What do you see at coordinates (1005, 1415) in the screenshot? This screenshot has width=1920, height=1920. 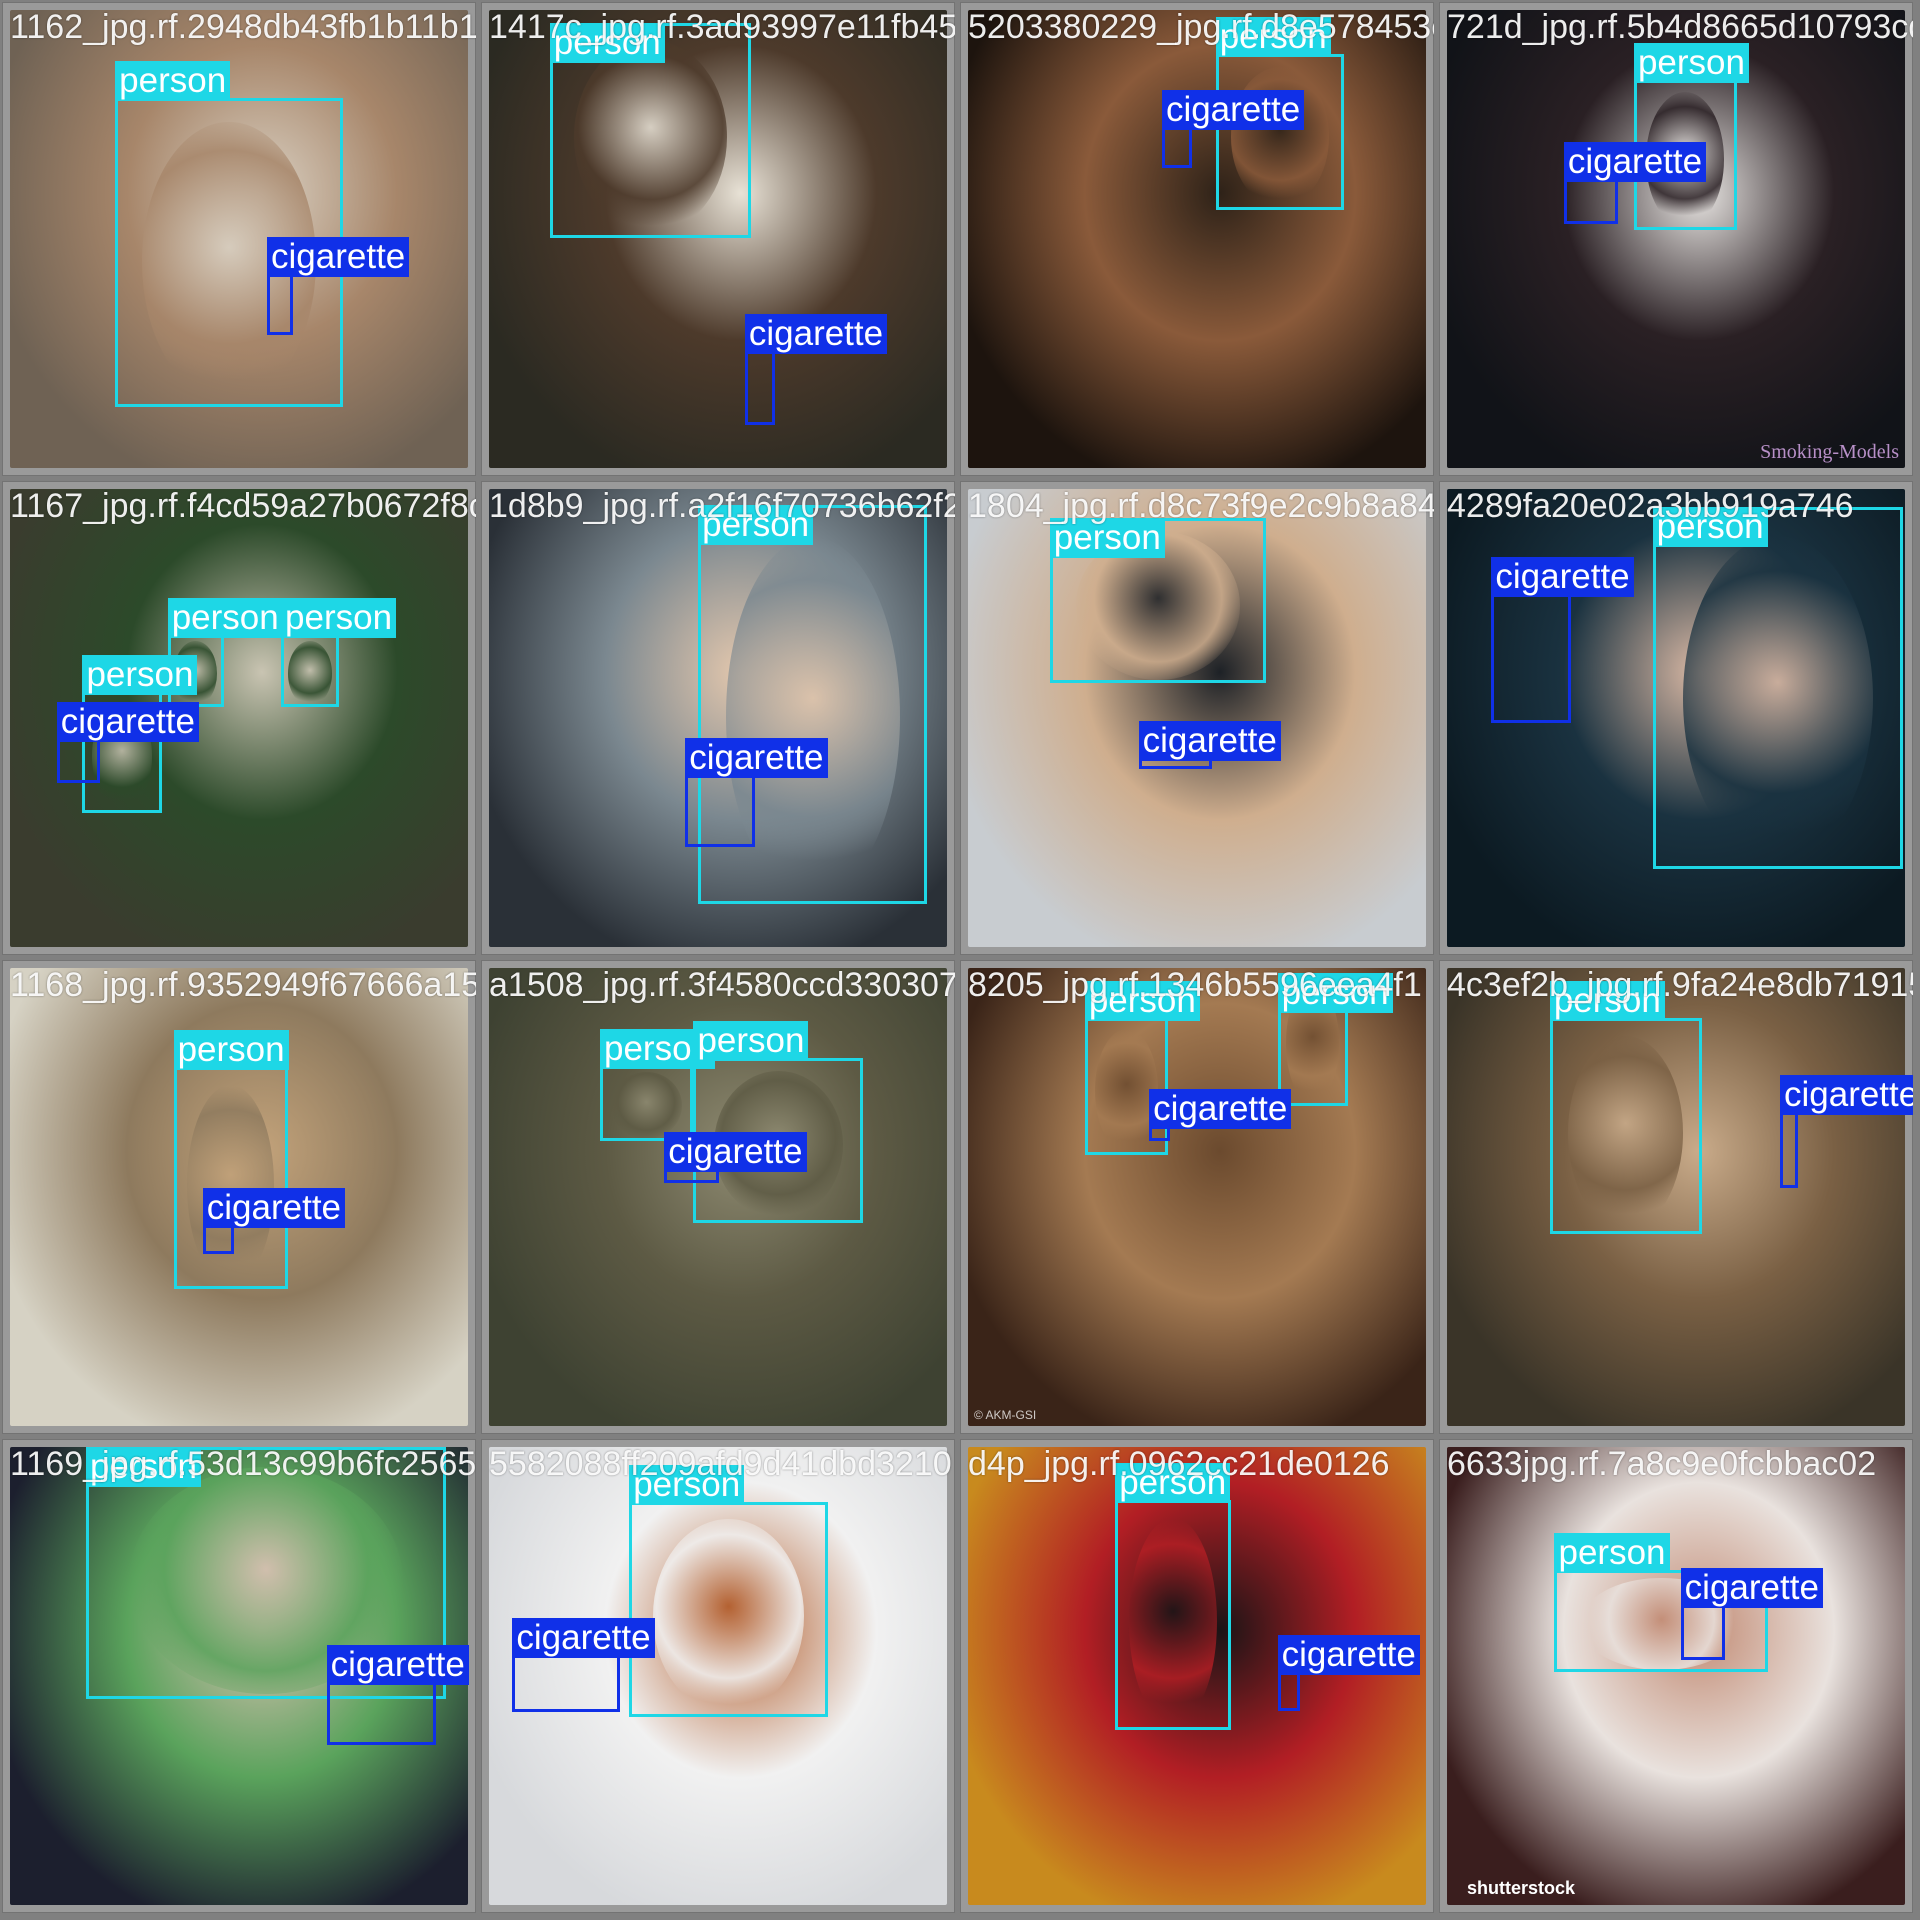 I see `photo-watermark: © AKM-GSI` at bounding box center [1005, 1415].